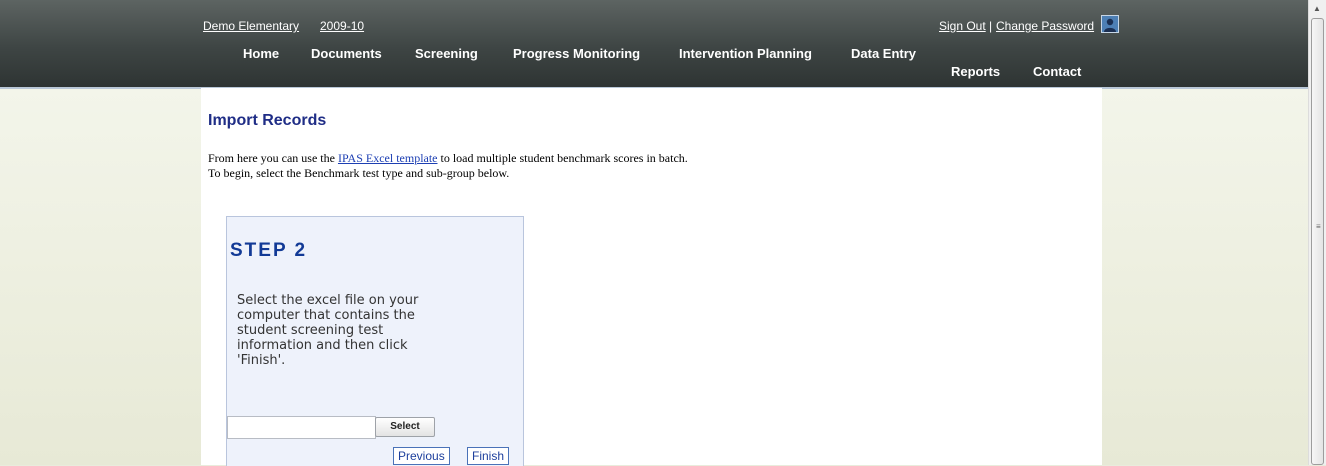 This screenshot has width=1326, height=466. Describe the element at coordinates (269, 250) in the screenshot. I see `step-title: STEP 2` at that location.